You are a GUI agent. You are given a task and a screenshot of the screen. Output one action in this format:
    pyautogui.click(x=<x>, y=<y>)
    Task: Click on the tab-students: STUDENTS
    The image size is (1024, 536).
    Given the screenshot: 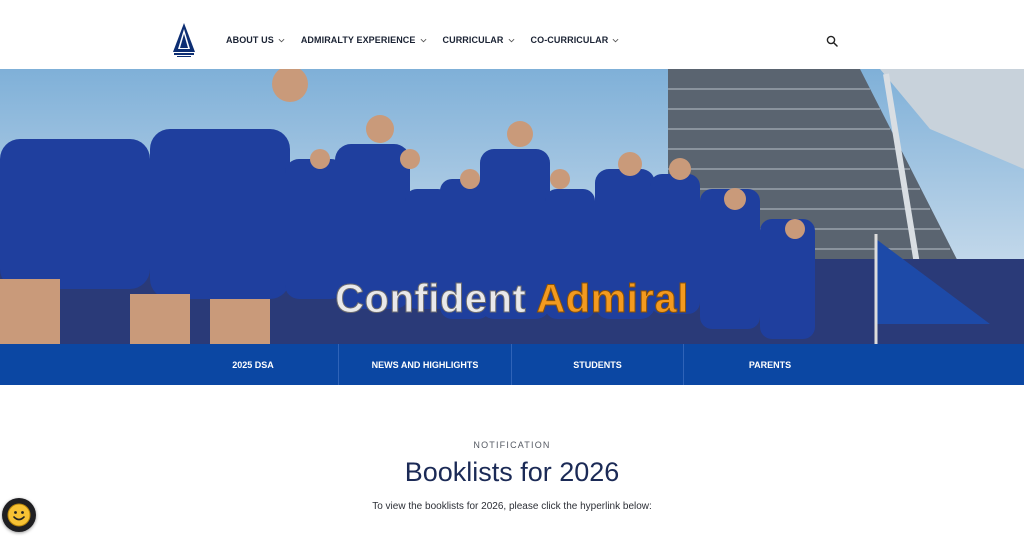 What is the action you would take?
    pyautogui.click(x=597, y=364)
    